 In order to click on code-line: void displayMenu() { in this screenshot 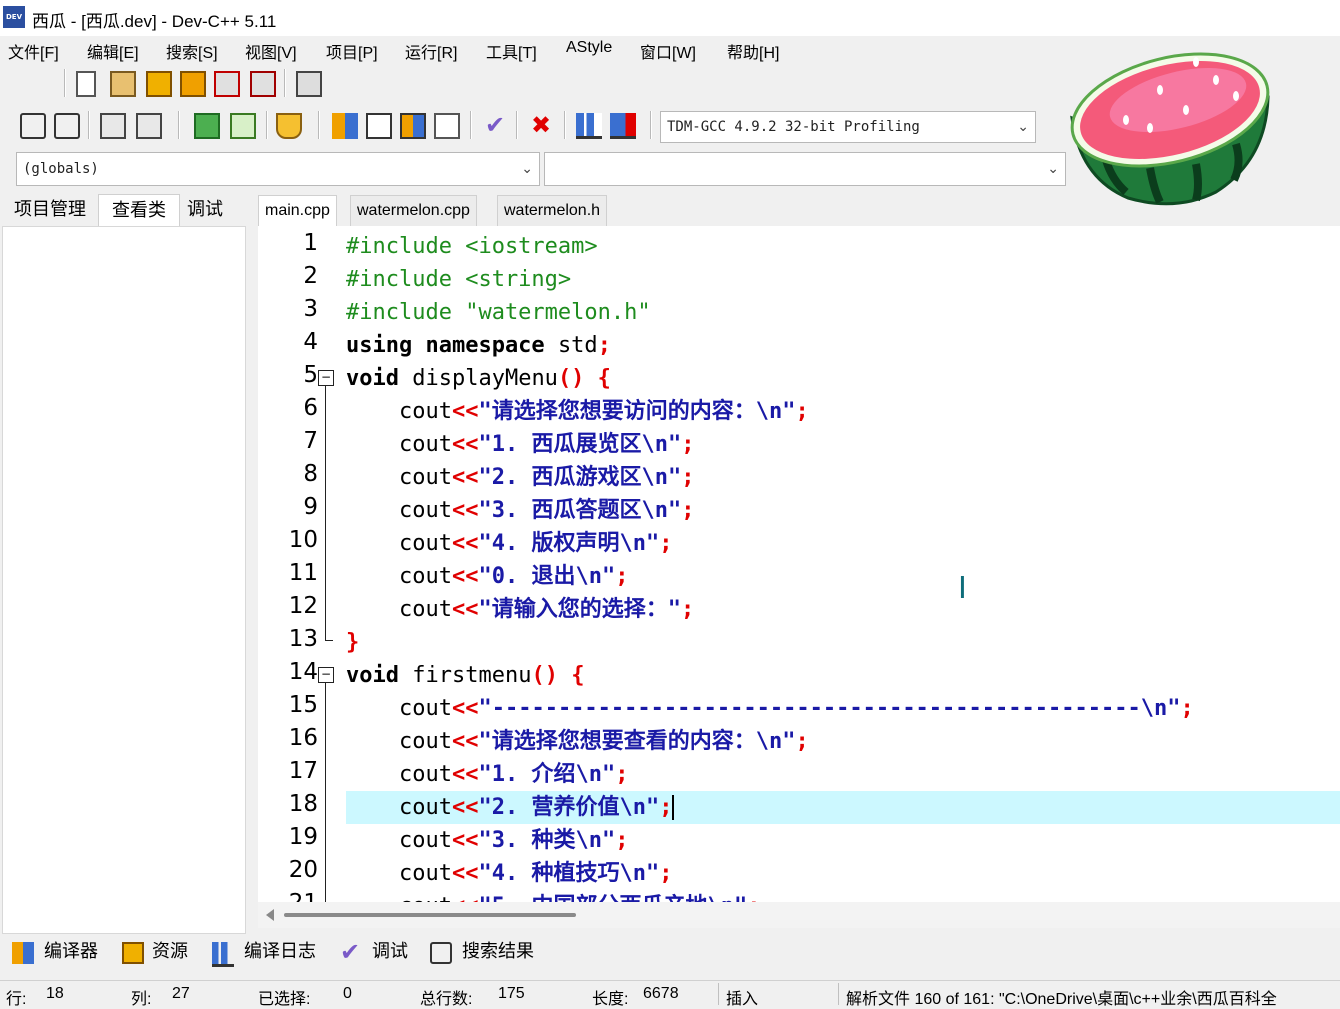, I will do `click(478, 378)`.